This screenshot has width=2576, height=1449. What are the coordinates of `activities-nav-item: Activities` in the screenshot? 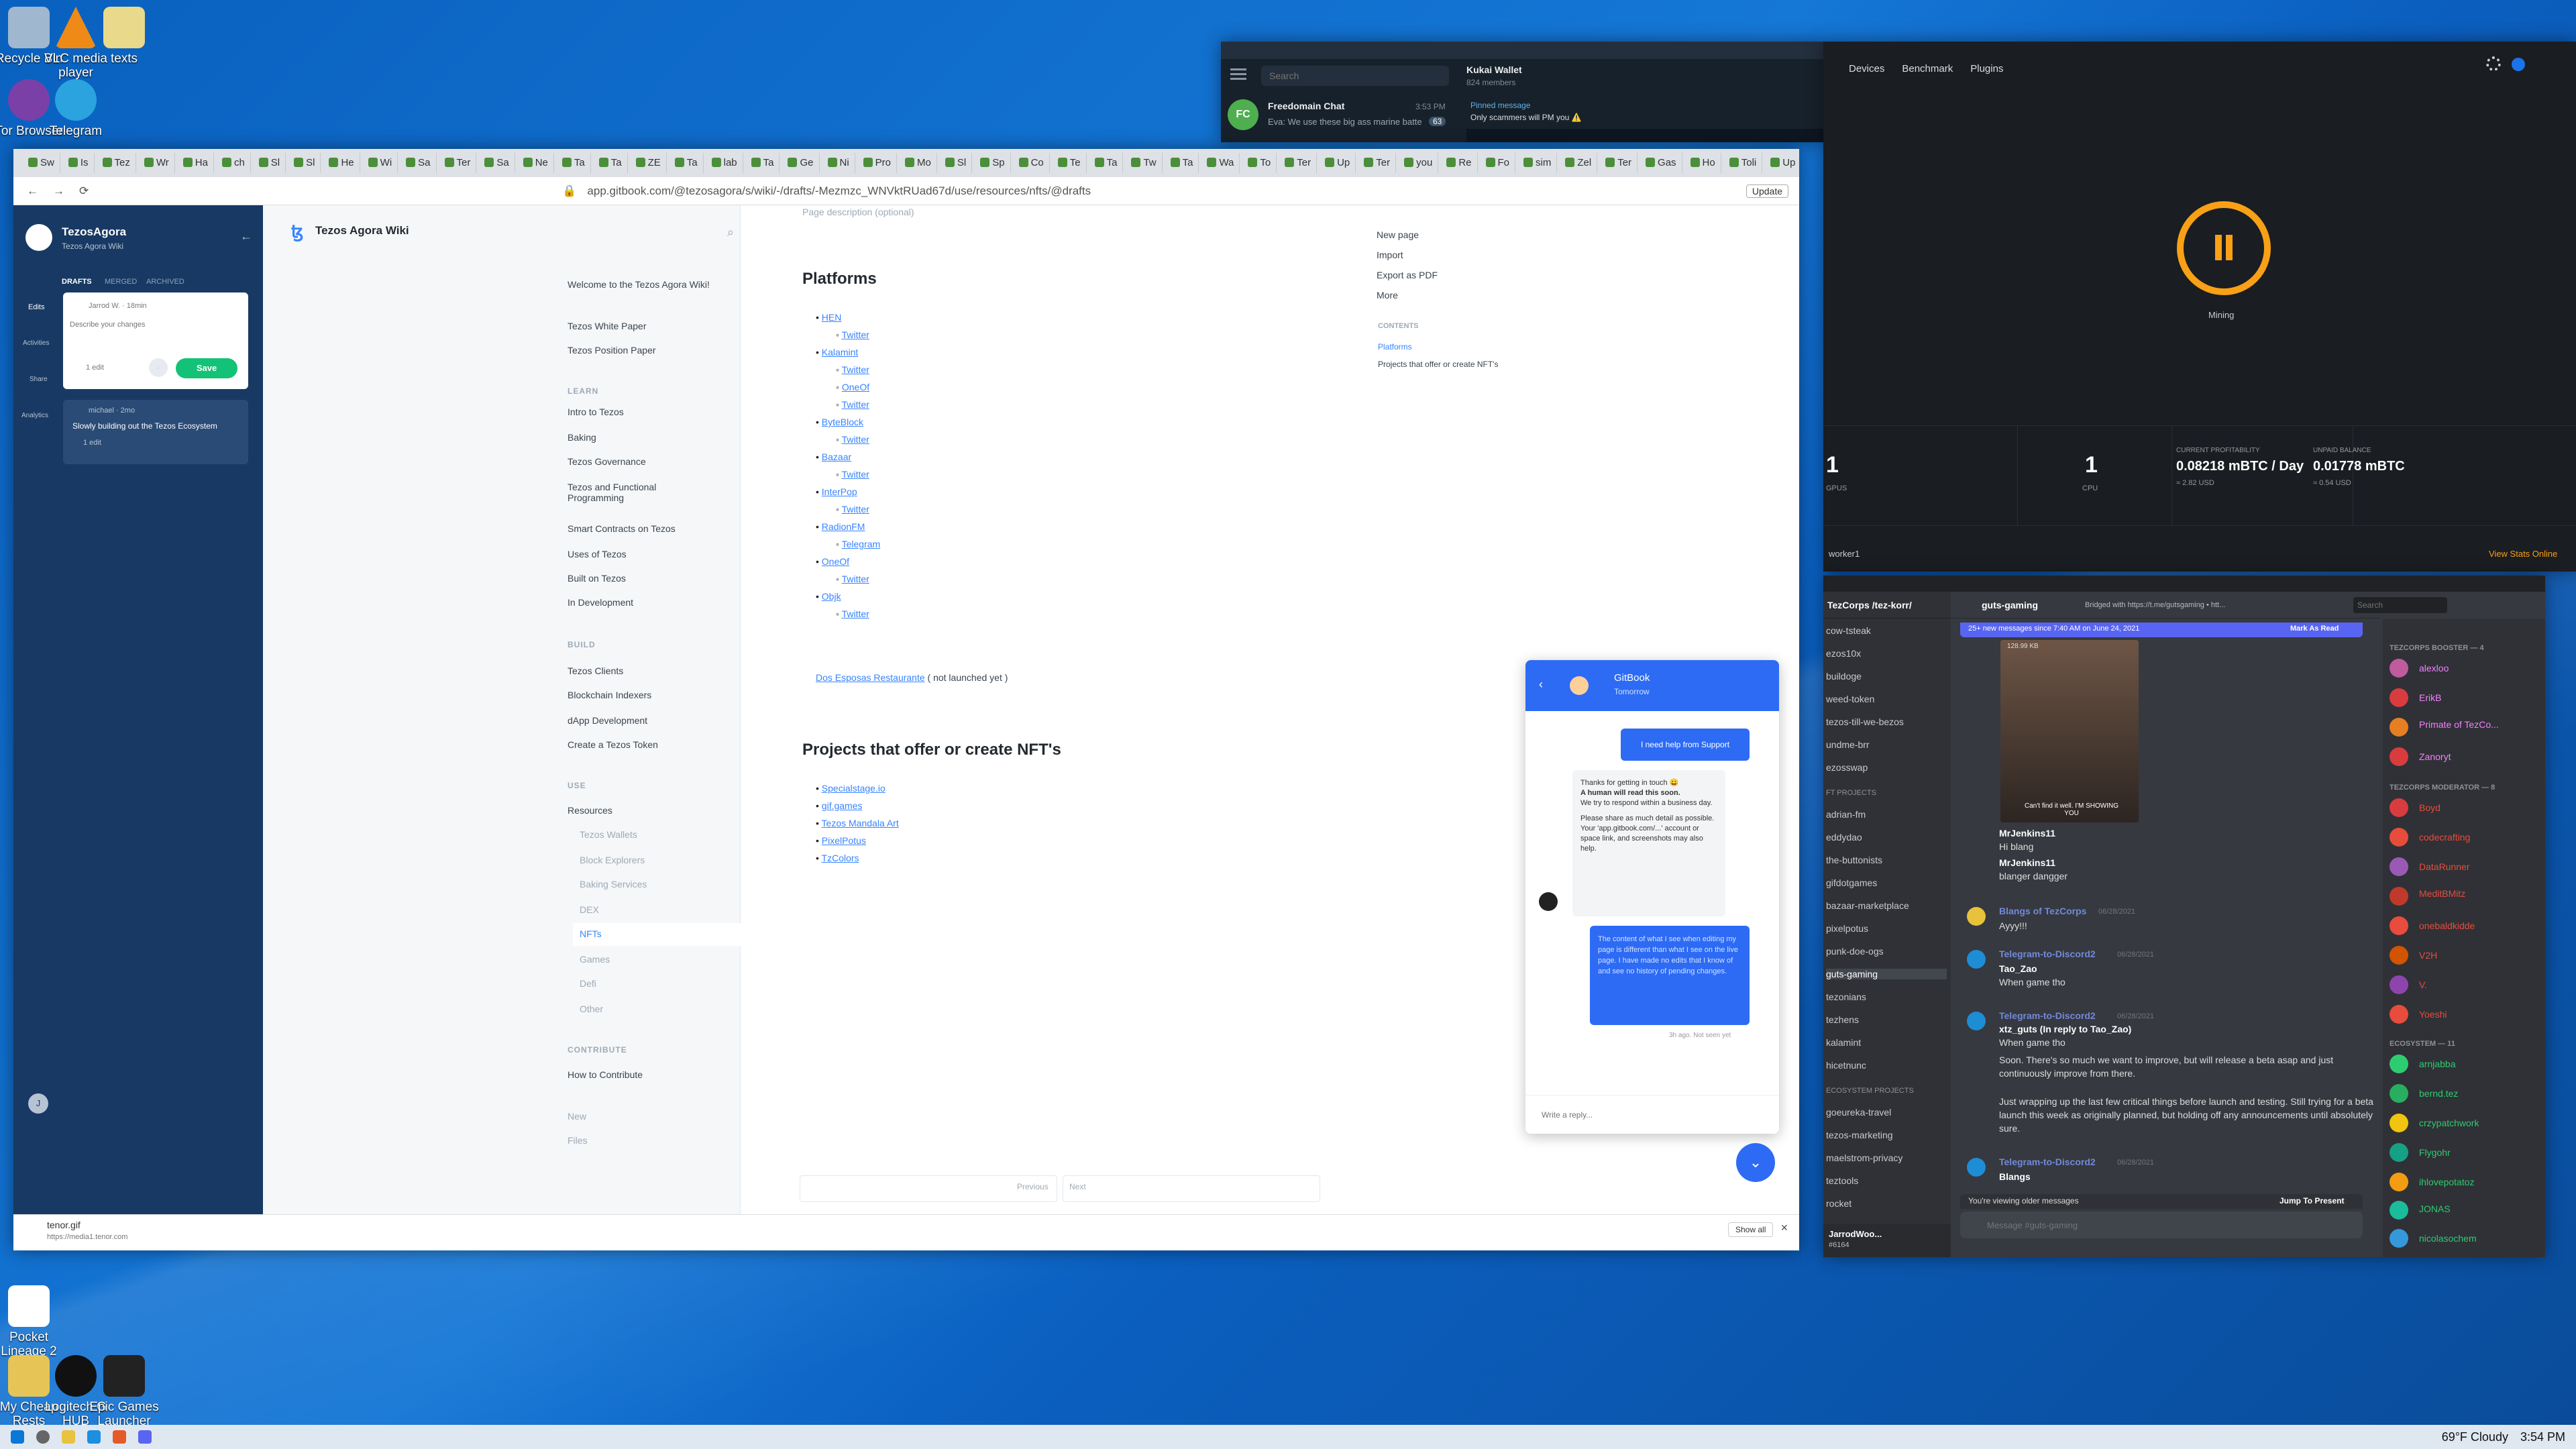 It's located at (36, 343).